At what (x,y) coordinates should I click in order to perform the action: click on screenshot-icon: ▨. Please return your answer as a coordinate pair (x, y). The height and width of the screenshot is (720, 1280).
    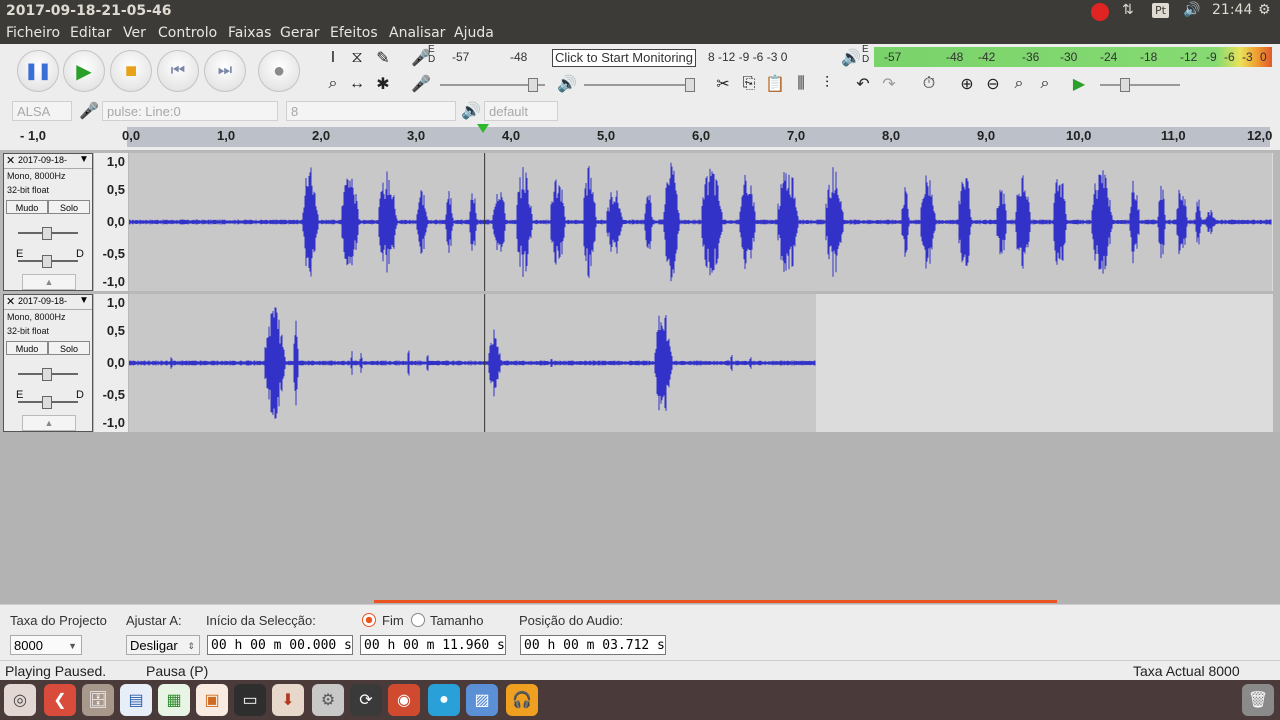
    Looking at the image, I should click on (482, 700).